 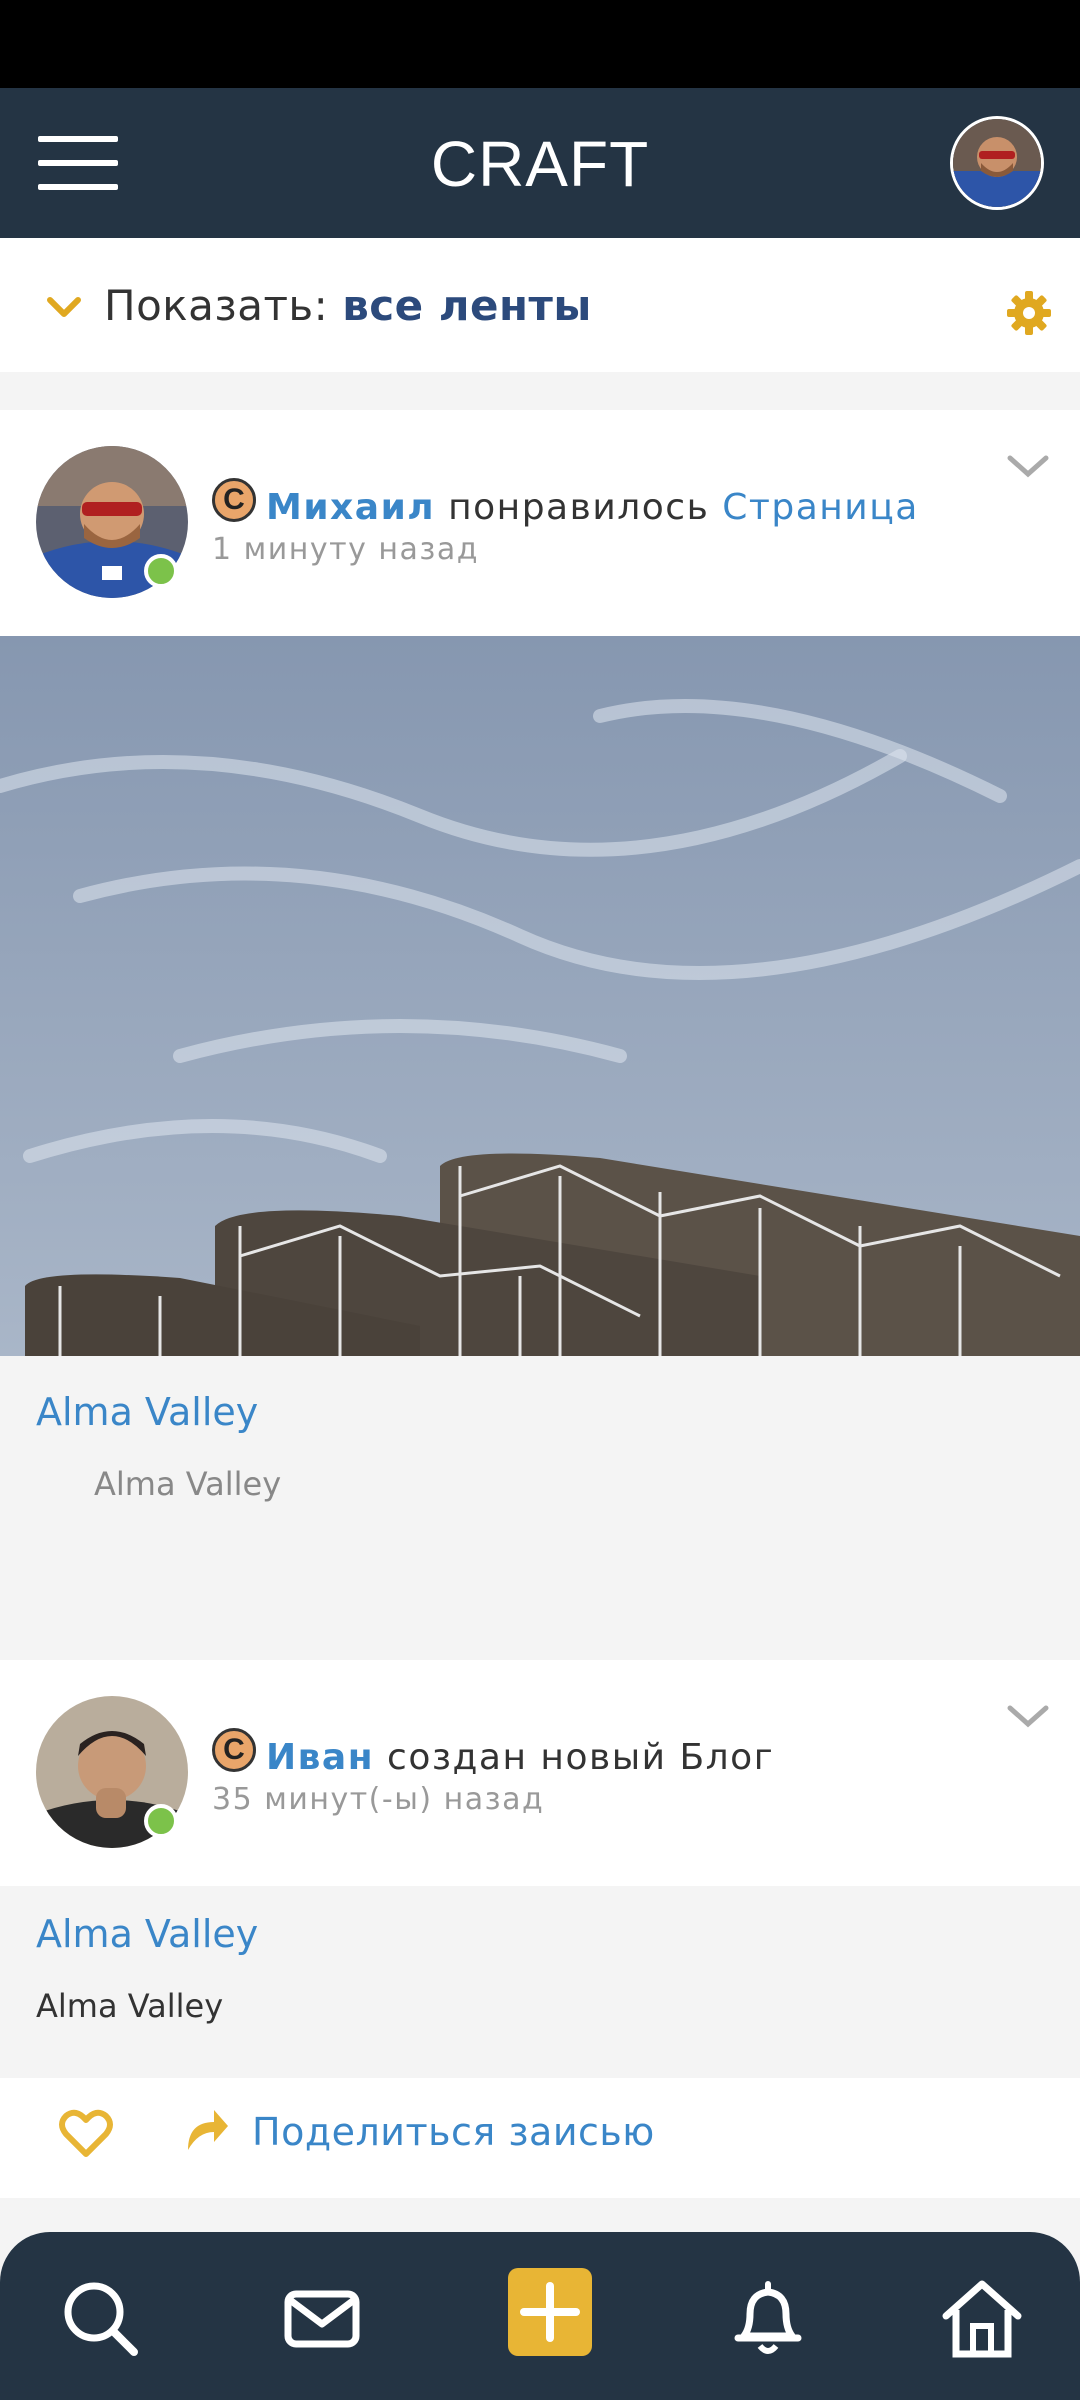 I want to click on share-button: Поделиться заисью, so click(x=453, y=2132).